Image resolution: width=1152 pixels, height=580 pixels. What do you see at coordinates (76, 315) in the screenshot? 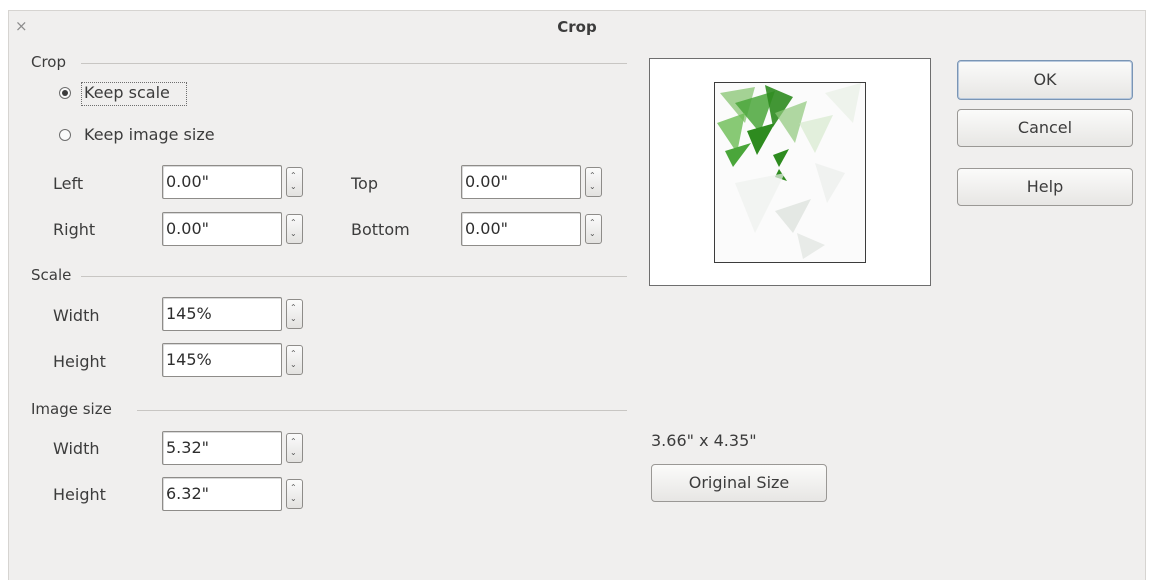
I see `scale-width-label: Width` at bounding box center [76, 315].